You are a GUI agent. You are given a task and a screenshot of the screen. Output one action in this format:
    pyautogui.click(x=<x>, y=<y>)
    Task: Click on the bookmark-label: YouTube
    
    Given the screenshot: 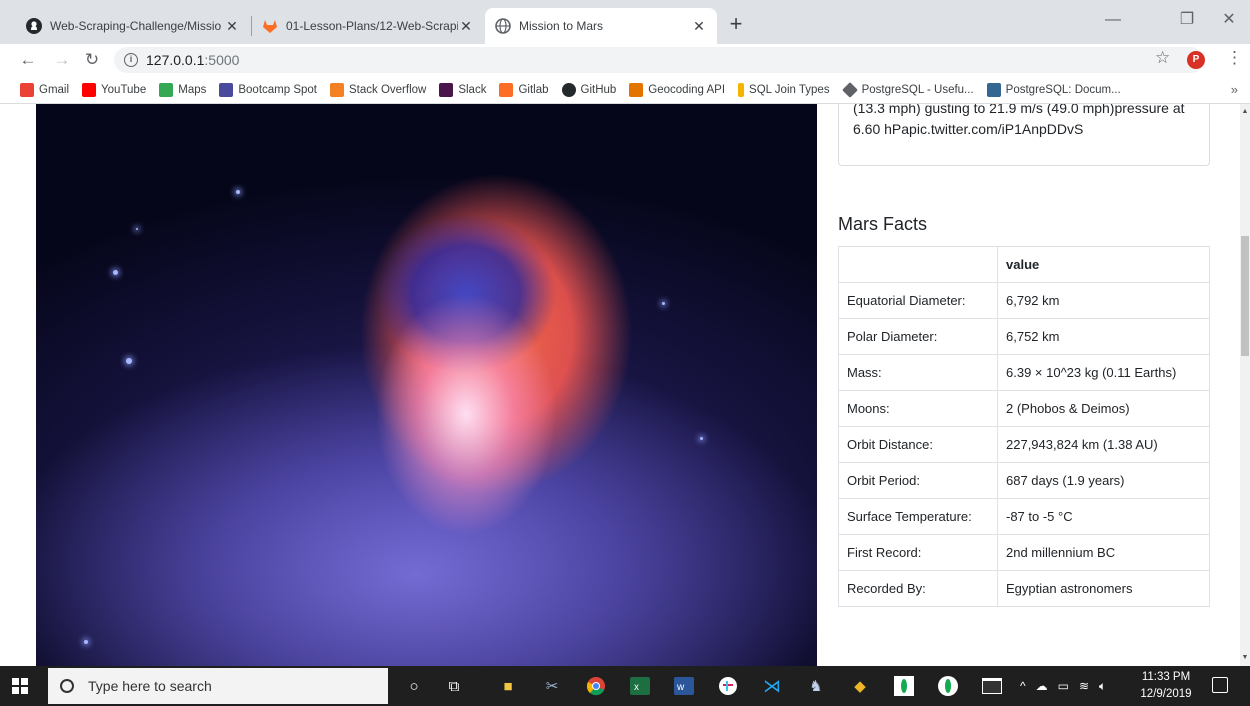 What is the action you would take?
    pyautogui.click(x=124, y=89)
    